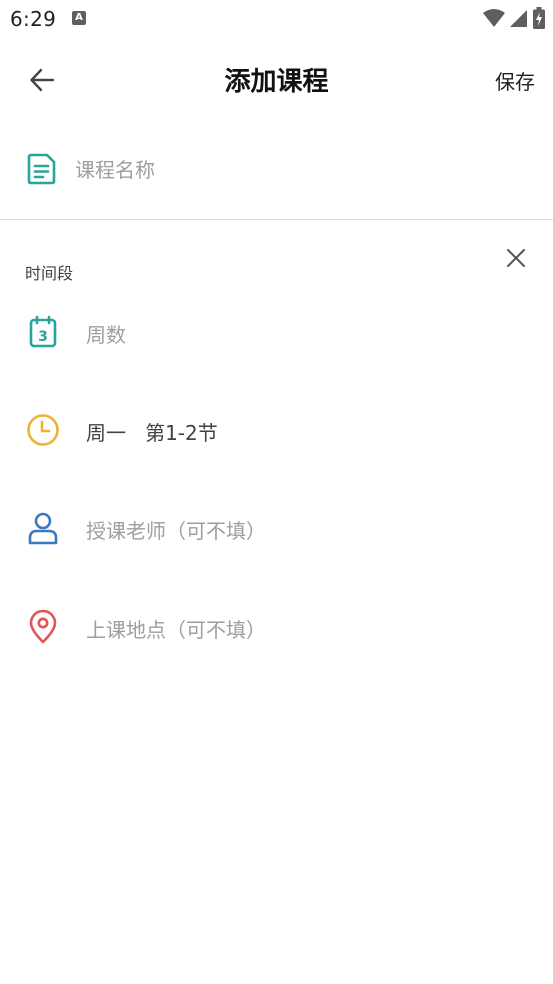 This screenshot has width=553, height=984. What do you see at coordinates (43, 430) in the screenshot?
I see `clock-icon` at bounding box center [43, 430].